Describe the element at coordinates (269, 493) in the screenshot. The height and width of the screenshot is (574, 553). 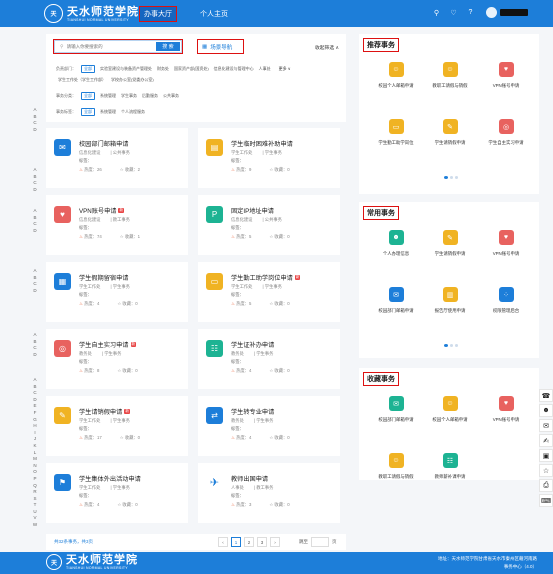
I see `service-card: ✈ 教师出国申请 人事处 | 教工事务 标签： ♨ 热度：3 ☆ 收藏：0` at that location.